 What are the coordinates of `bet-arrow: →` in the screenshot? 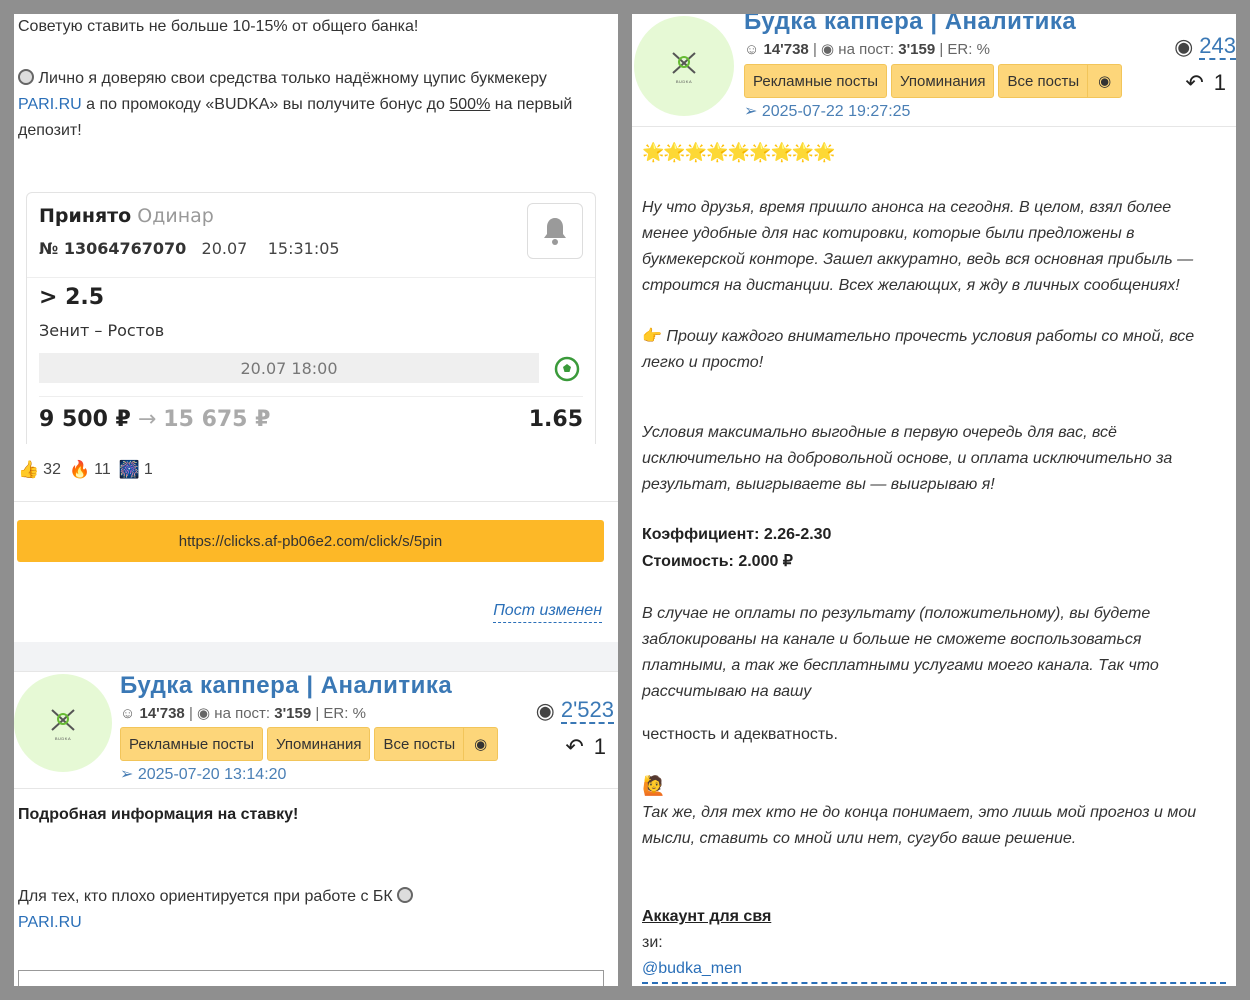 It's located at (147, 419).